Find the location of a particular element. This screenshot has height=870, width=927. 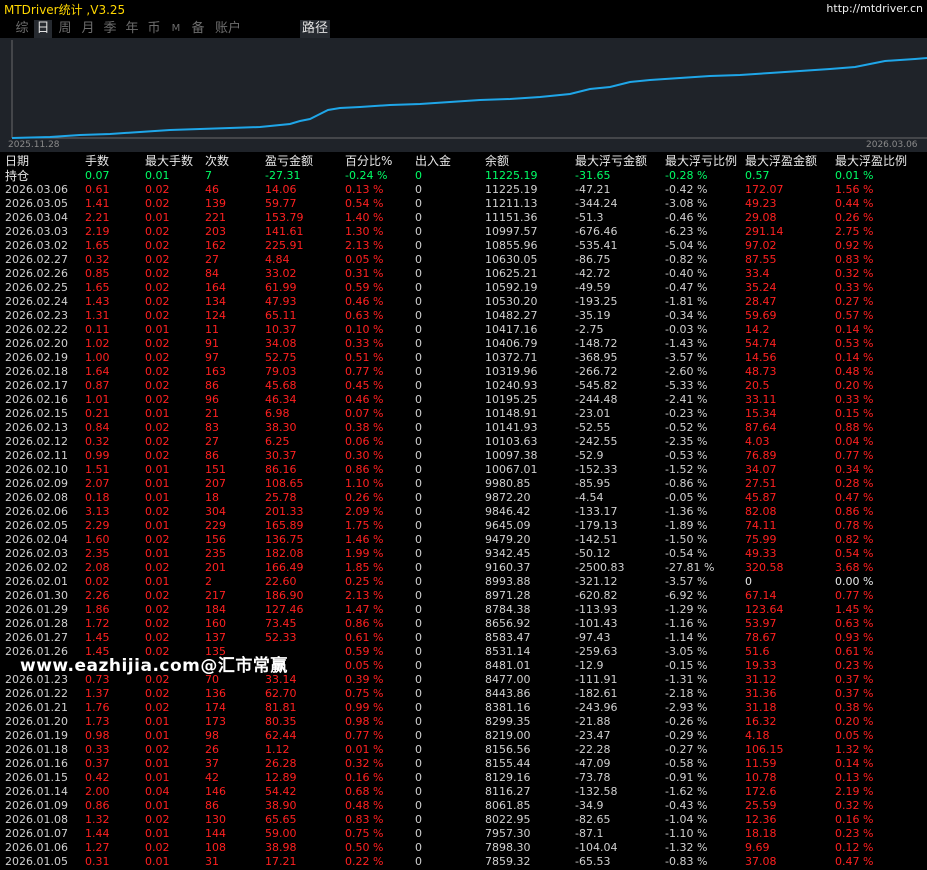

tab-currency: 币 is located at coordinates (154, 29).